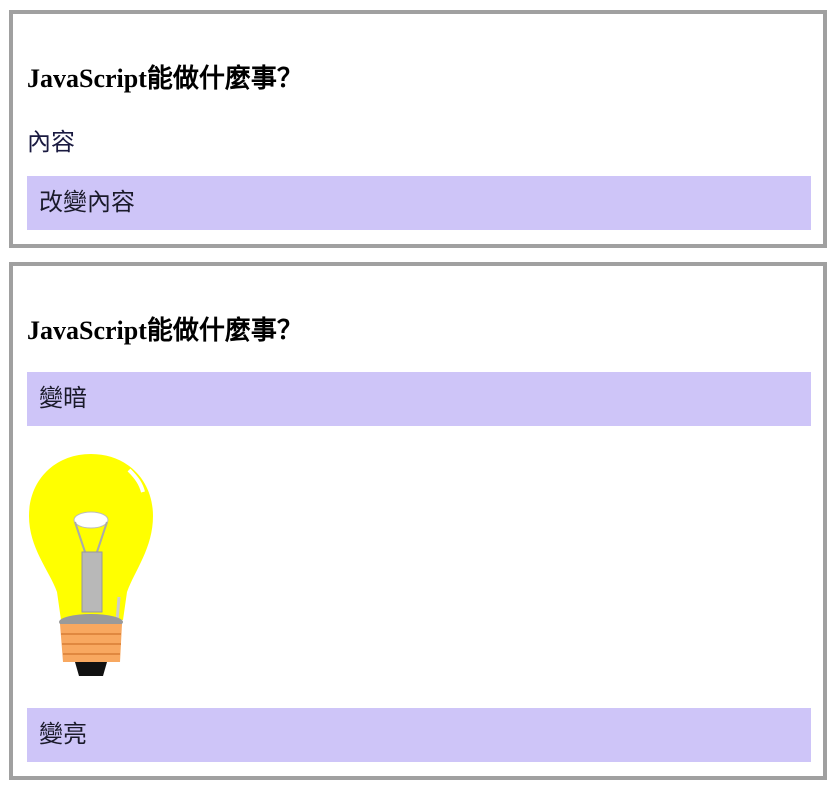  I want to click on content-text: 內容, so click(51, 143).